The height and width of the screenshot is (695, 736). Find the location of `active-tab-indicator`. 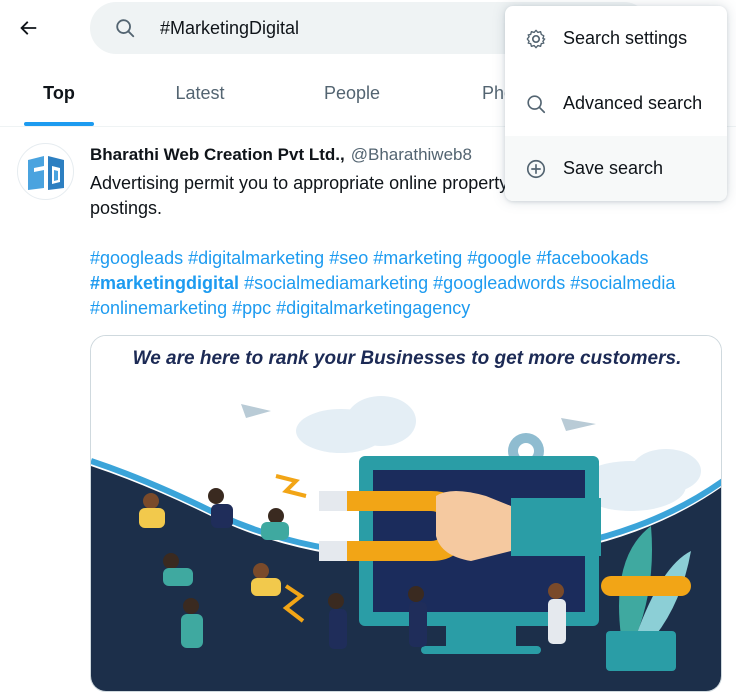

active-tab-indicator is located at coordinates (59, 124).